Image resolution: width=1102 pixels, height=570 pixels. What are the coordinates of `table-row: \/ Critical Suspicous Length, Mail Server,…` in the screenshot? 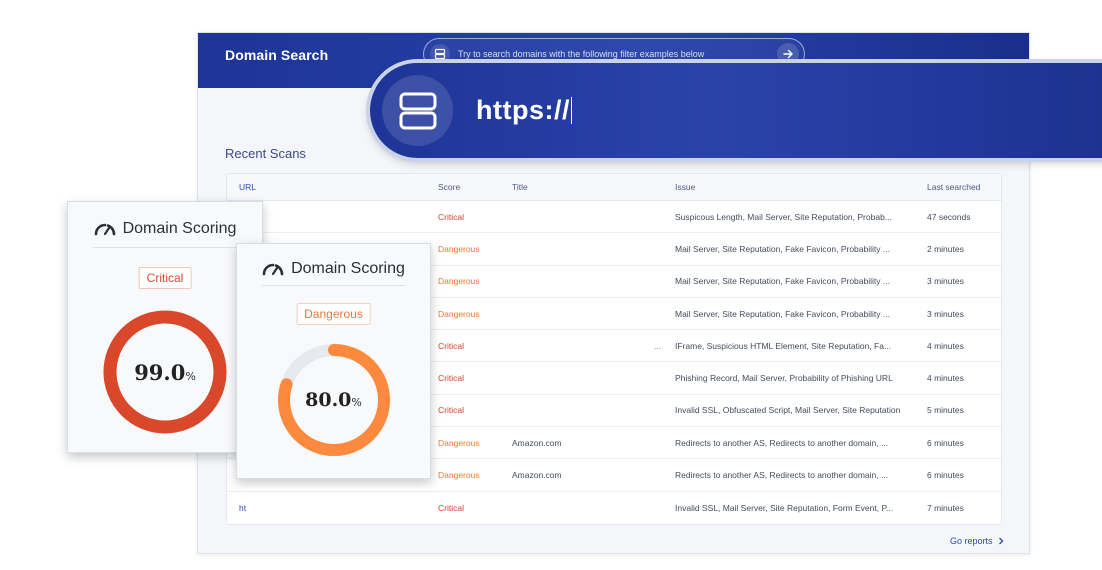 It's located at (614, 217).